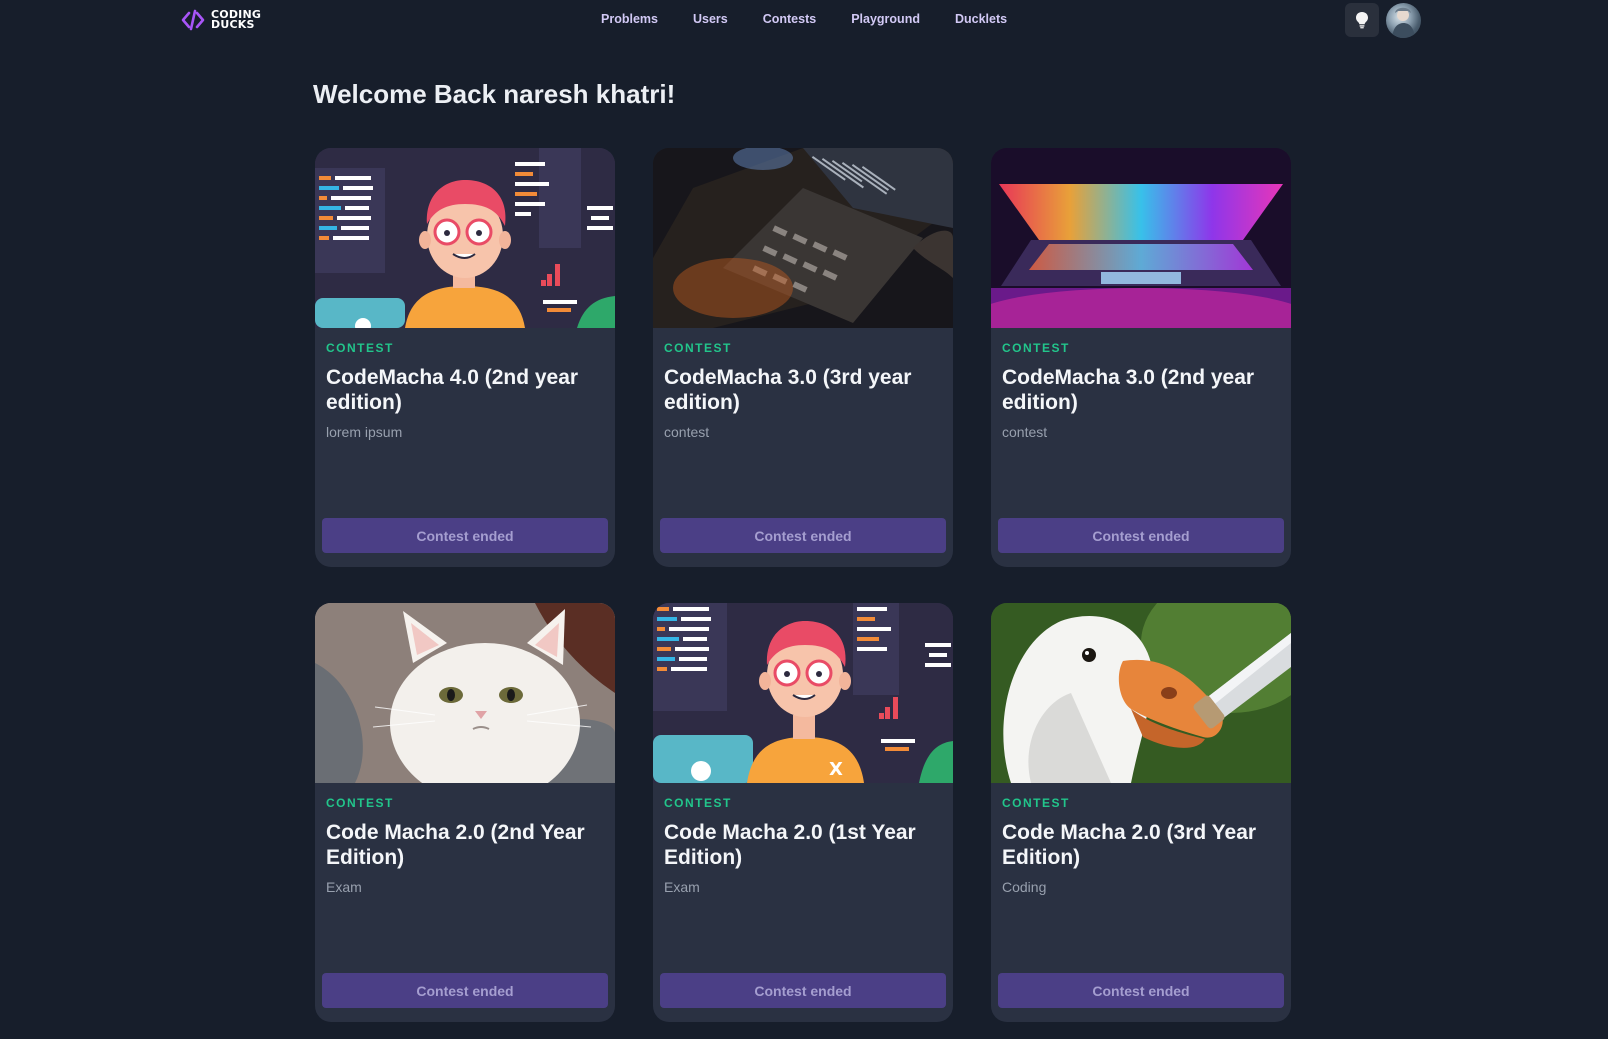 The image size is (1608, 1039). Describe the element at coordinates (1129, 845) in the screenshot. I see `card-title: Code Macha 2.0 (3rd Year Edition)` at that location.